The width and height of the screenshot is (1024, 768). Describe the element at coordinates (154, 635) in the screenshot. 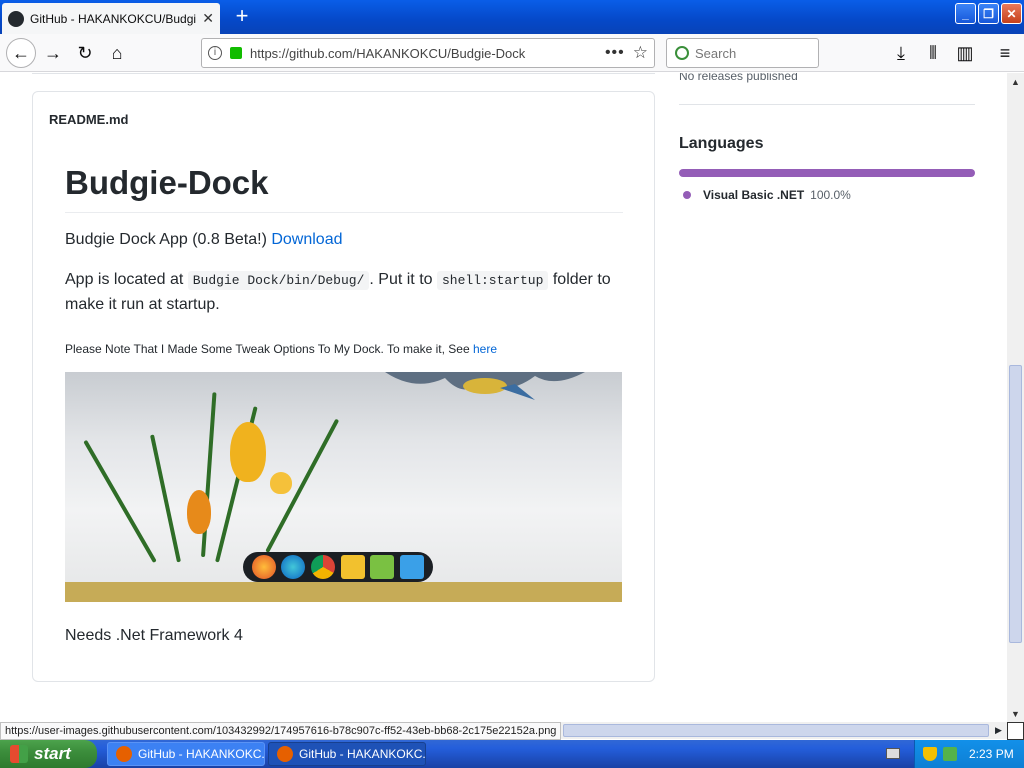

I see `requirement-text: Needs .Net Framework 4` at that location.